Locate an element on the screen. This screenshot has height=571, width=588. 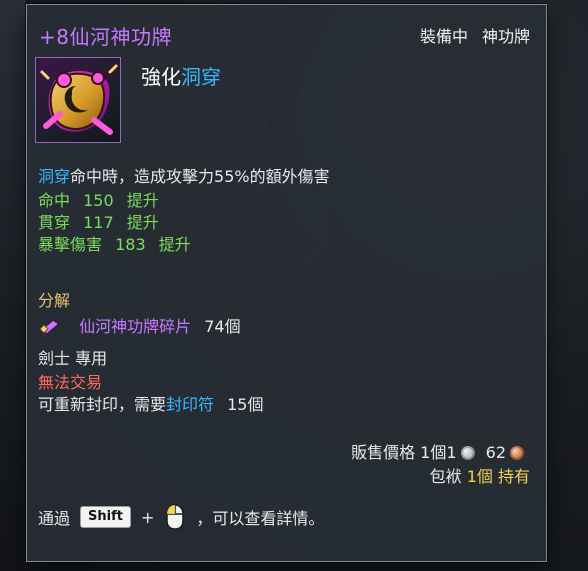
effect-trigger: 洞穿 is located at coordinates (54, 176).